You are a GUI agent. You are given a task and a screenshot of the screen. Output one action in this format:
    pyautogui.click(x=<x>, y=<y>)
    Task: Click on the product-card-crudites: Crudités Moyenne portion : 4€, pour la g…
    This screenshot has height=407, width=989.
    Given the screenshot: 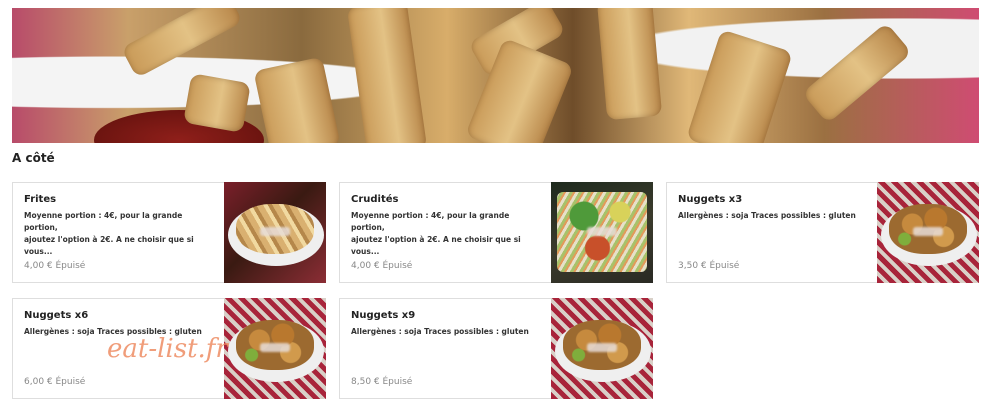 What is the action you would take?
    pyautogui.click(x=496, y=232)
    